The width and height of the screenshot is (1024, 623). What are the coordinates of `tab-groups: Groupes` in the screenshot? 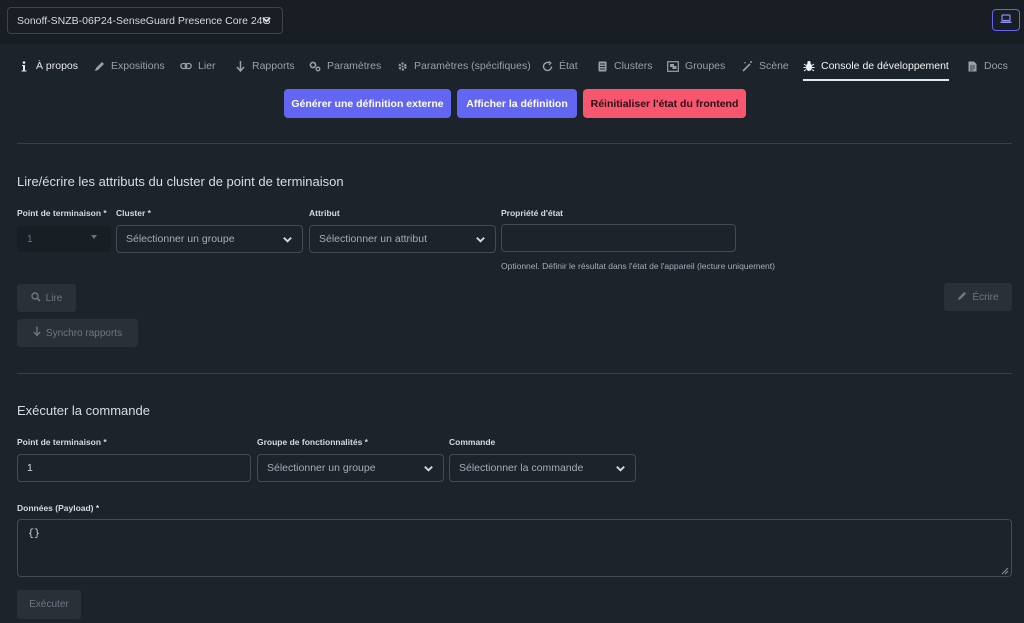 It's located at (696, 66).